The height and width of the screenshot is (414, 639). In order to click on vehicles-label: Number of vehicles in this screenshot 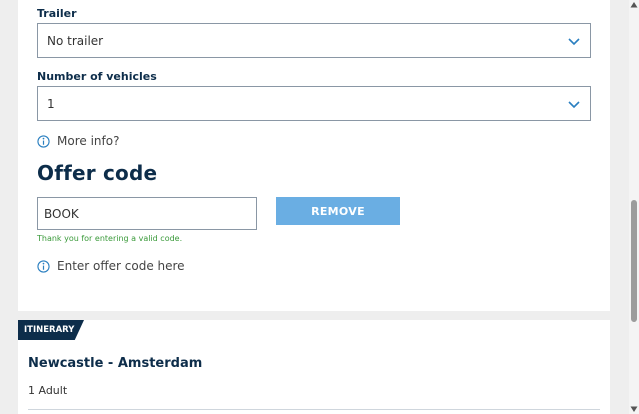, I will do `click(97, 76)`.